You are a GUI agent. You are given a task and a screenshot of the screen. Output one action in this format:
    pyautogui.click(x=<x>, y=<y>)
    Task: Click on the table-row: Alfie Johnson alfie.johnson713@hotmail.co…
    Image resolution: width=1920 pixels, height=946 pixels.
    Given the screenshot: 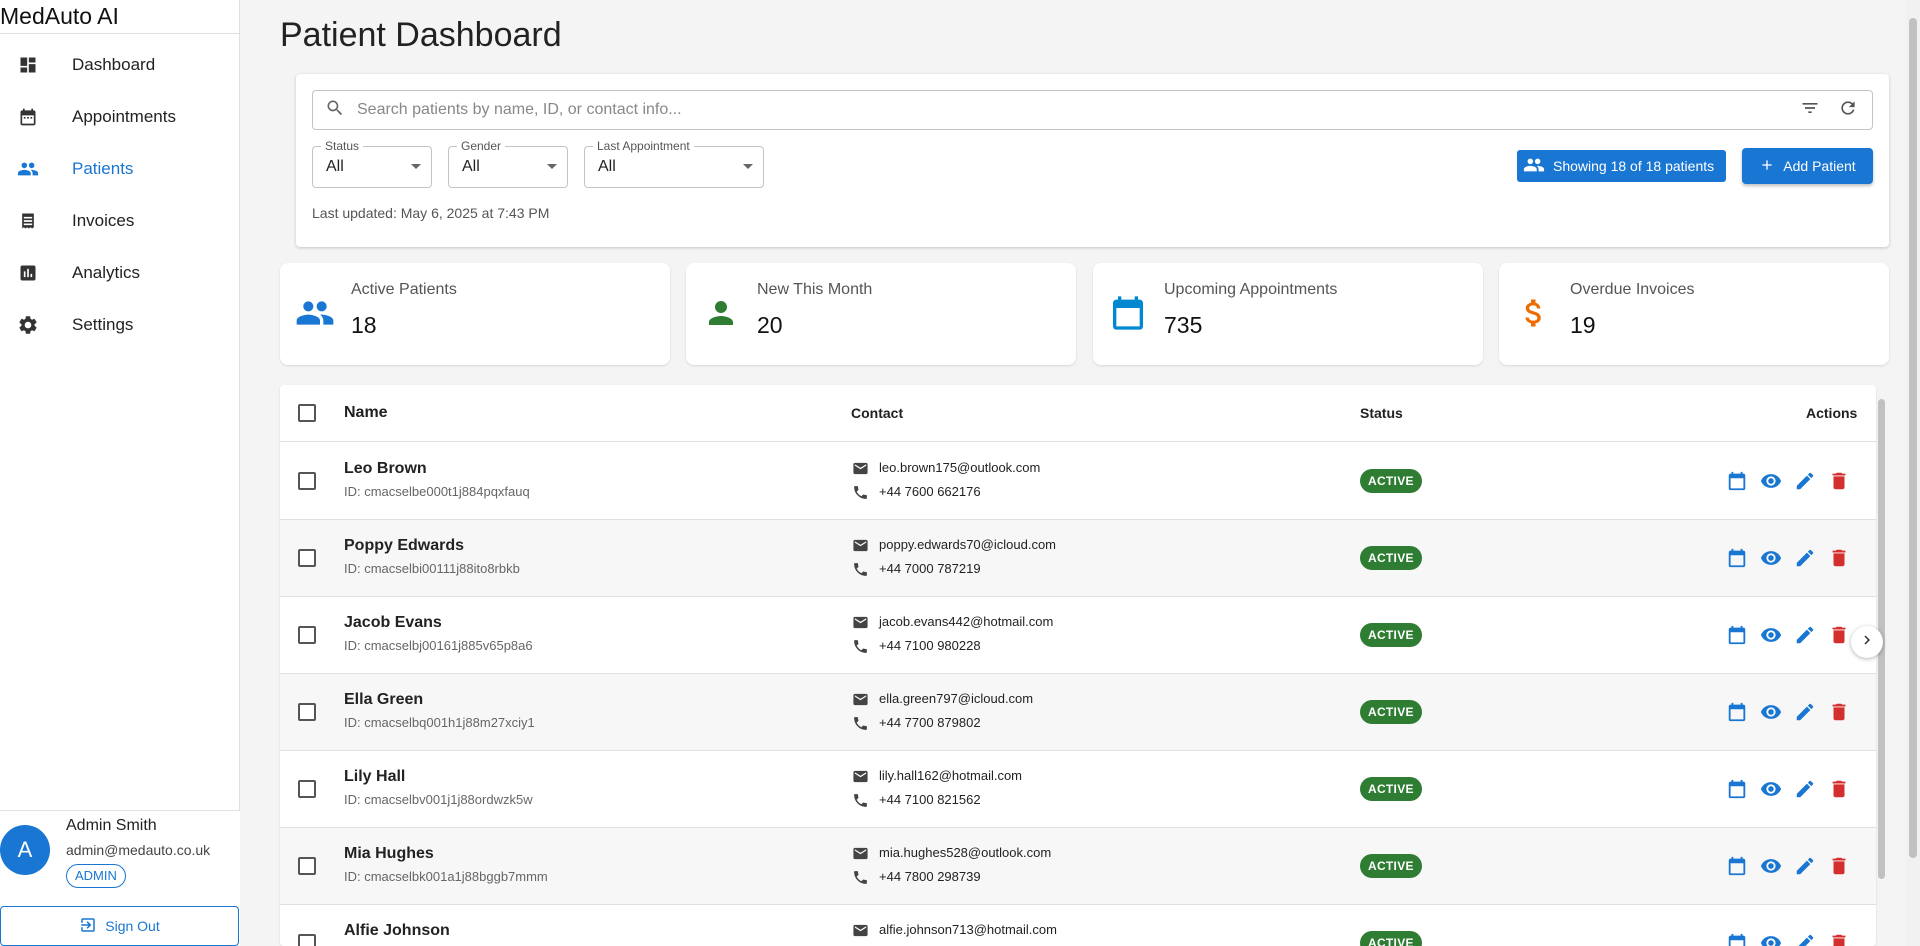 What is the action you would take?
    pyautogui.click(x=1078, y=925)
    